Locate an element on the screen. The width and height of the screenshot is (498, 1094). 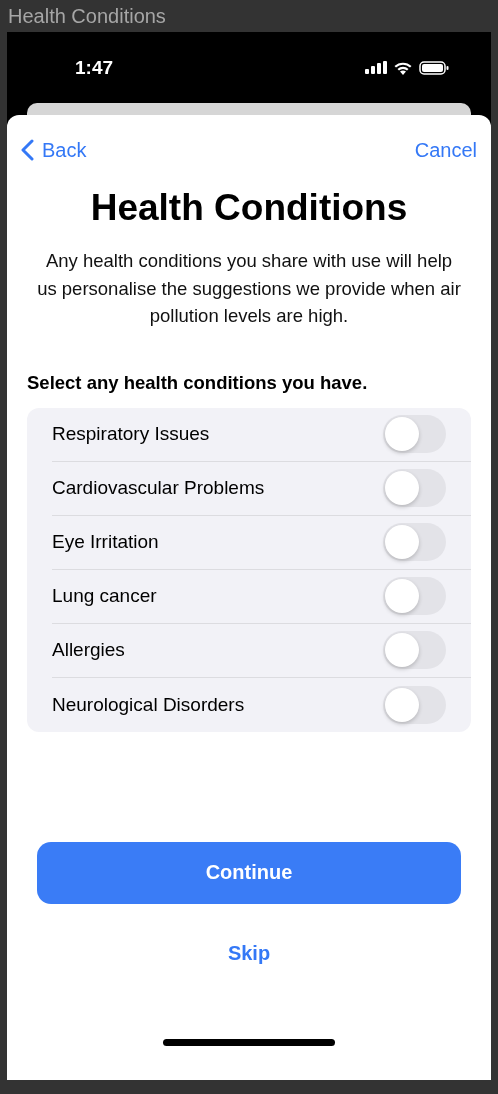
status-time: 1:47 is located at coordinates (94, 67).